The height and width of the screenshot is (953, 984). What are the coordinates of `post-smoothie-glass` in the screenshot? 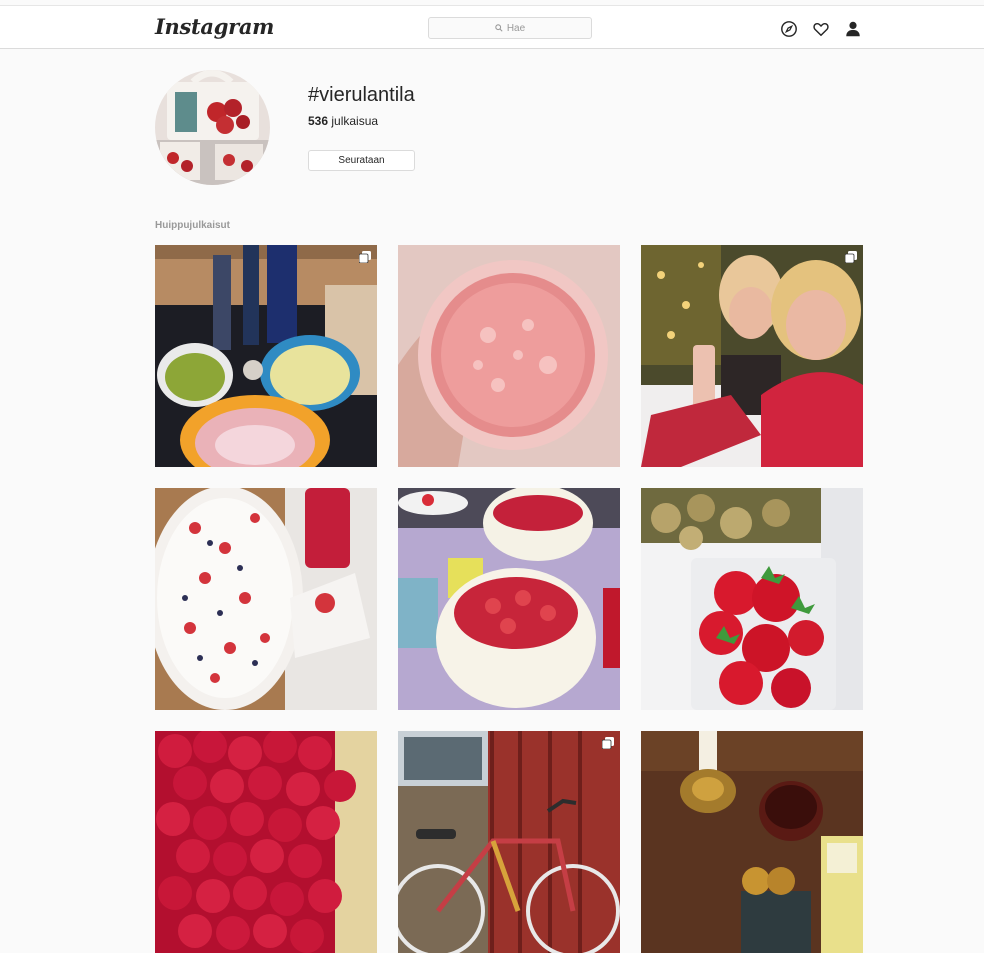 It's located at (509, 356).